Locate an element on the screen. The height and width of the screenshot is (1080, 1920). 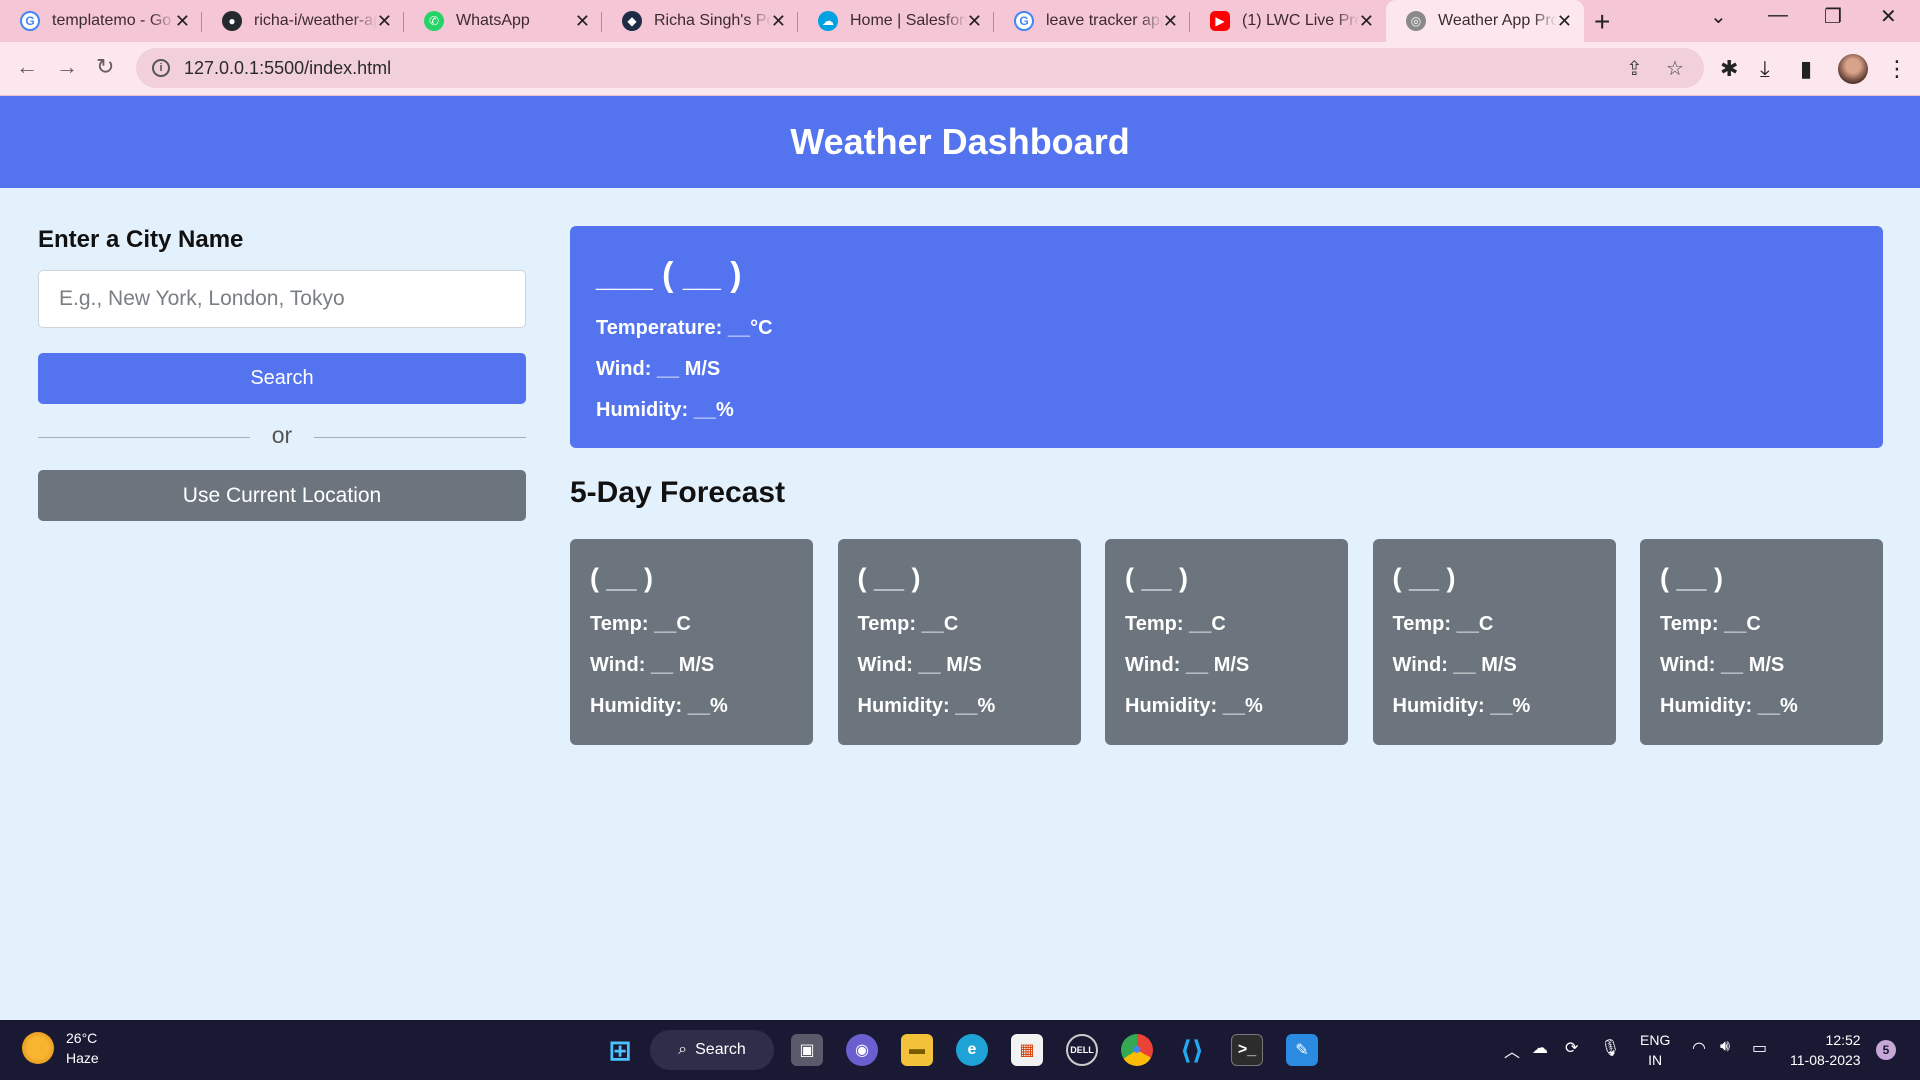
haze-sun-icon is located at coordinates (38, 1048).